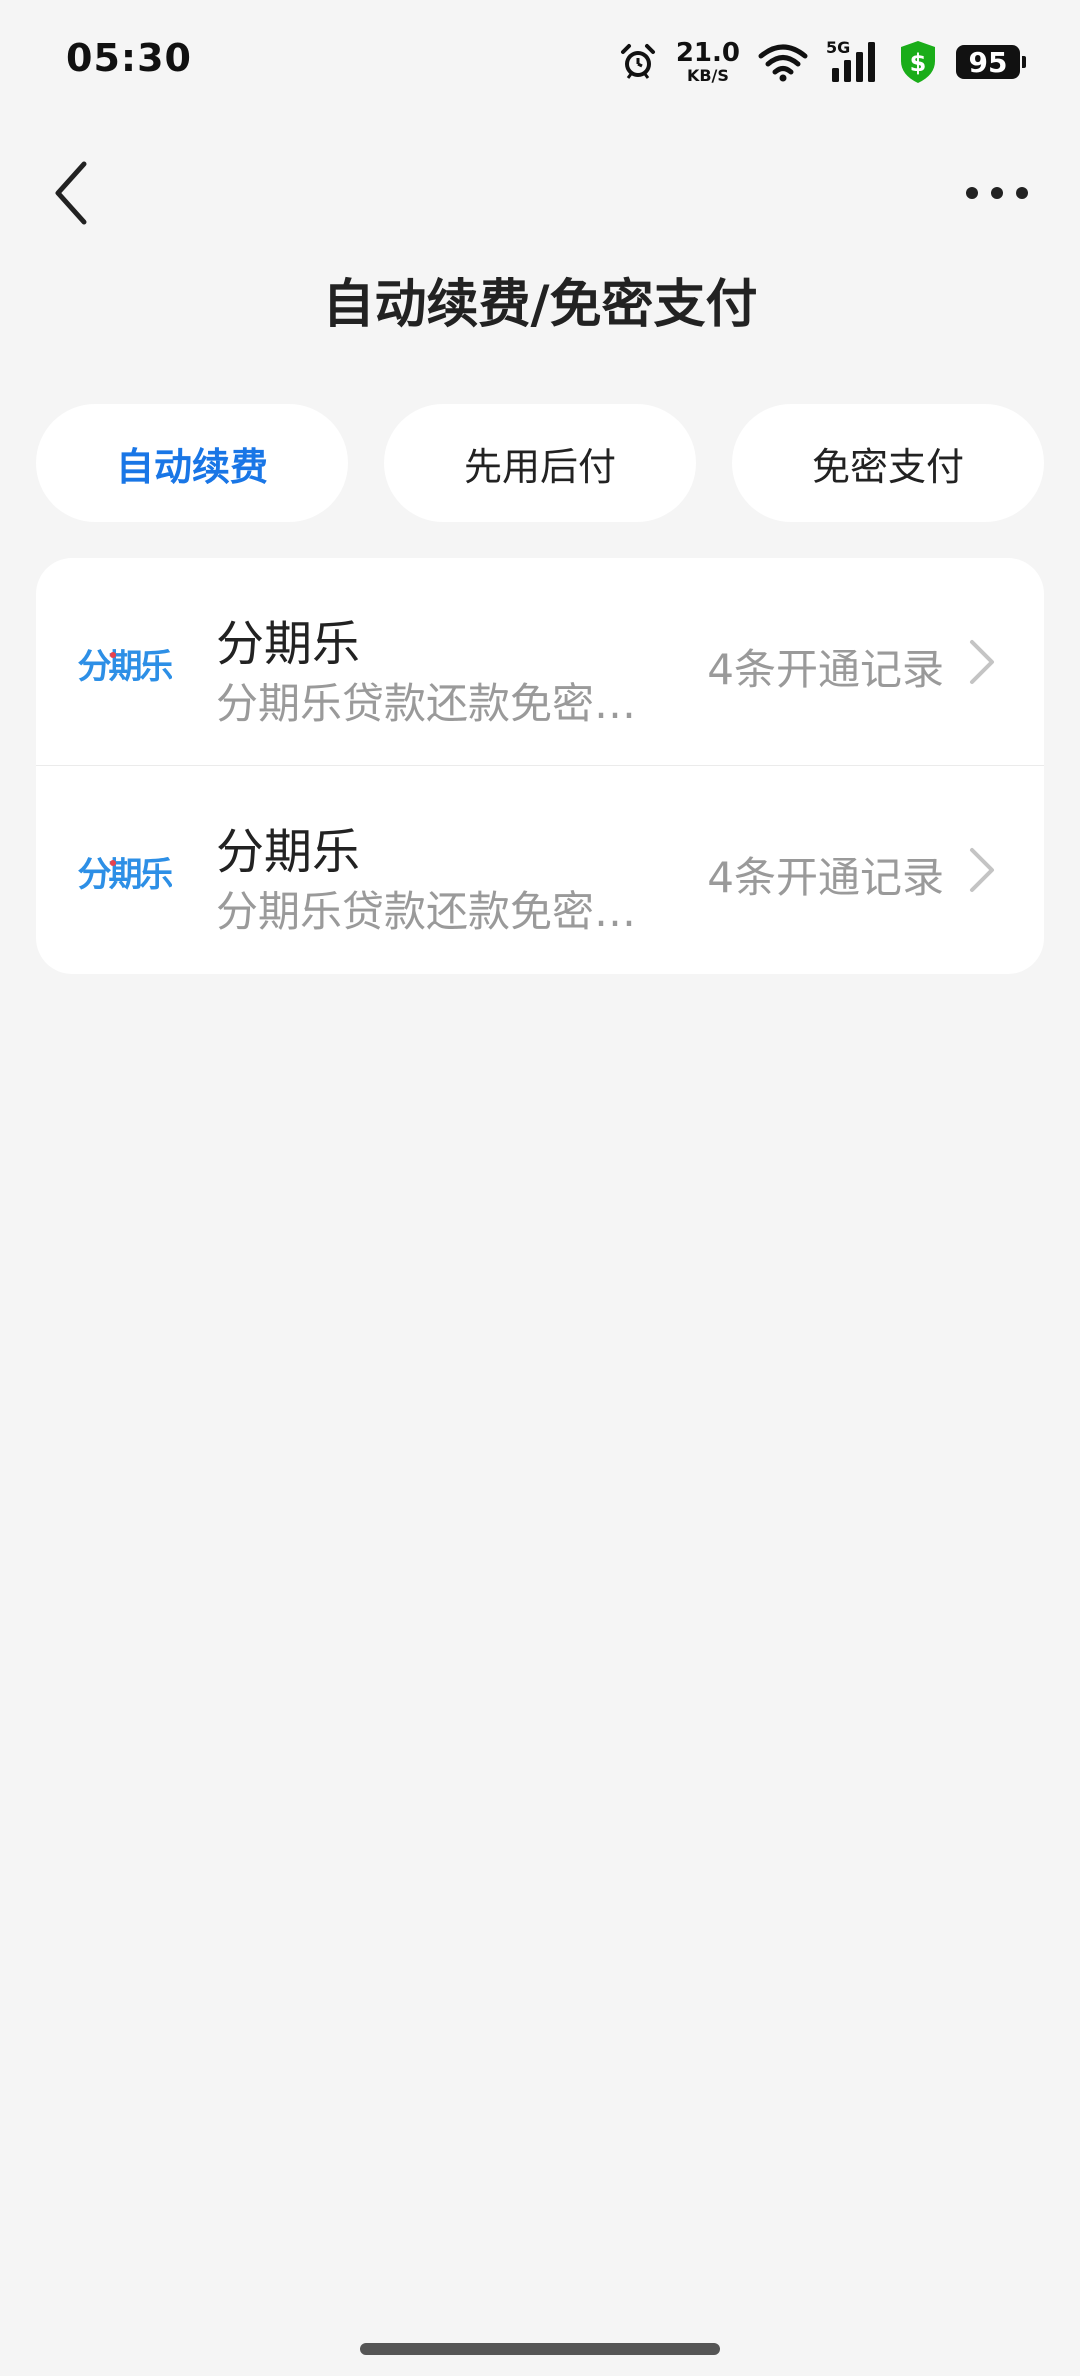 This screenshot has height=2376, width=1080. Describe the element at coordinates (707, 53) in the screenshot. I see `net-speed-value: 21.0` at that location.